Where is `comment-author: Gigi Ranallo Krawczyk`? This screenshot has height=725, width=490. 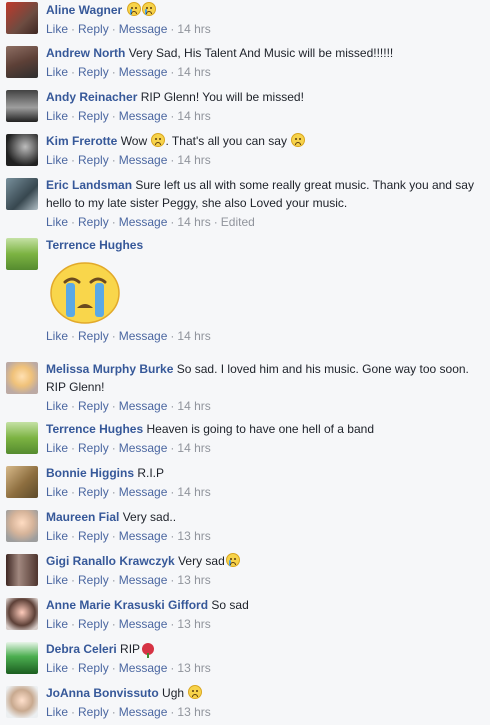 comment-author: Gigi Ranallo Krawczyk is located at coordinates (110, 561).